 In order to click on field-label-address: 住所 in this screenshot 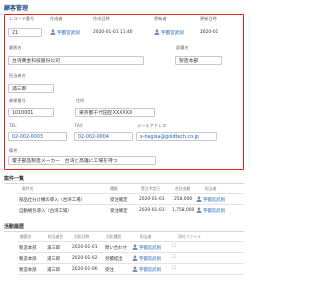, I will do `click(80, 100)`.